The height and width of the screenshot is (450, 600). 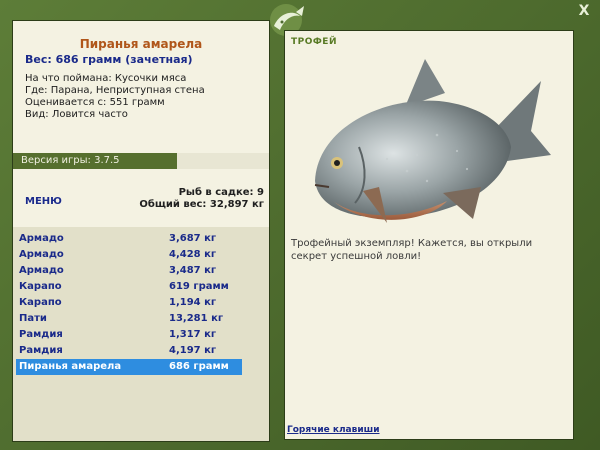 What do you see at coordinates (199, 366) in the screenshot?
I see `list-item-weight: 686 грамм` at bounding box center [199, 366].